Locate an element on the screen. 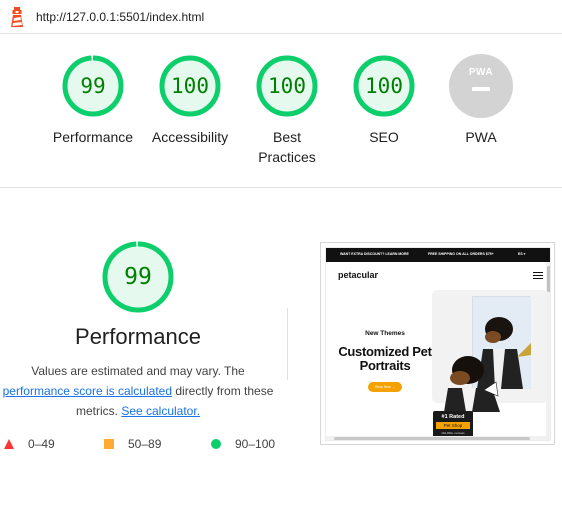 The width and height of the screenshot is (562, 508). pwa-dash is located at coordinates (481, 89).